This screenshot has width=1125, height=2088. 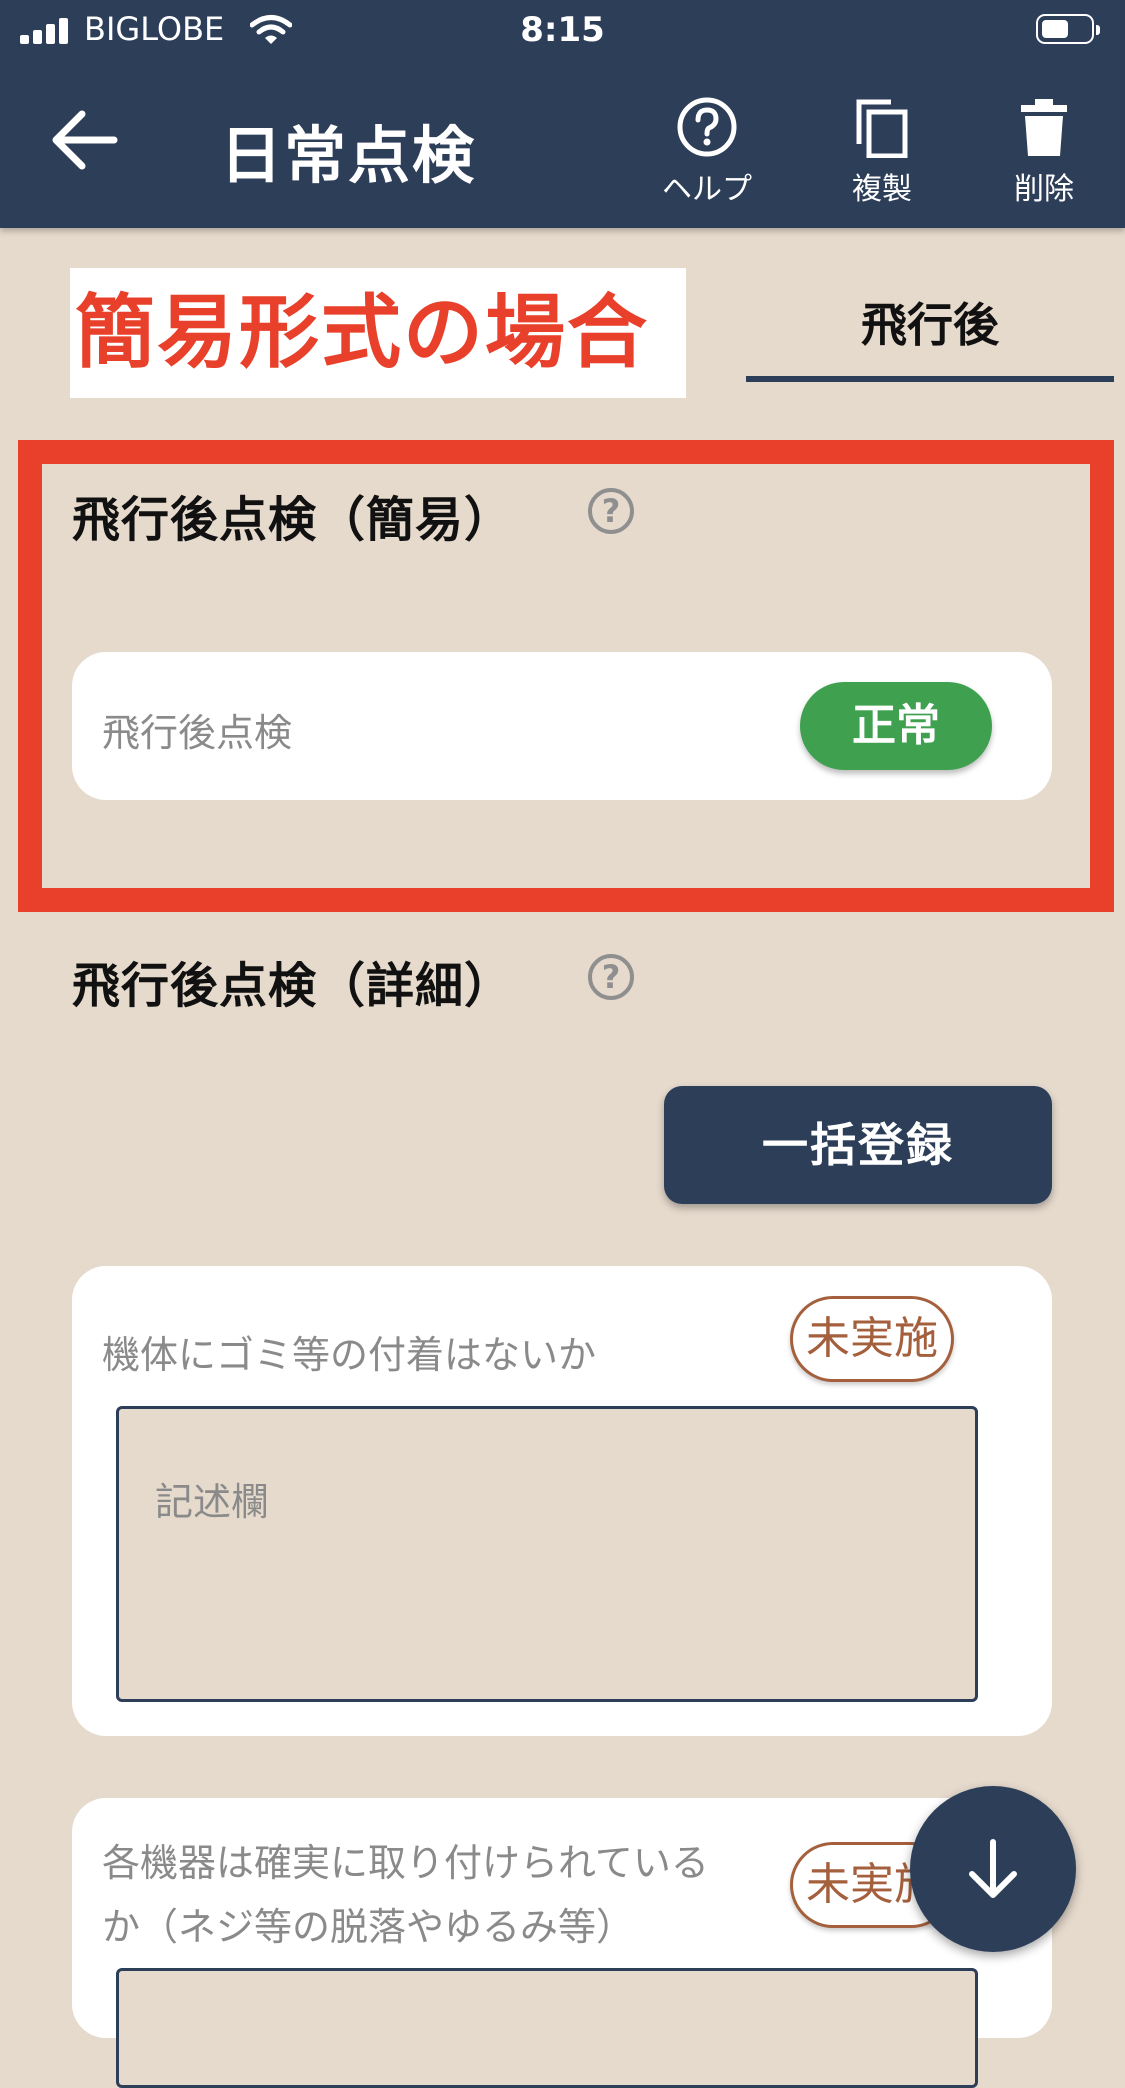 What do you see at coordinates (368, 1927) in the screenshot?
I see `inspection-question-line2: か（ネジ等の脱落やゆるみ等）` at bounding box center [368, 1927].